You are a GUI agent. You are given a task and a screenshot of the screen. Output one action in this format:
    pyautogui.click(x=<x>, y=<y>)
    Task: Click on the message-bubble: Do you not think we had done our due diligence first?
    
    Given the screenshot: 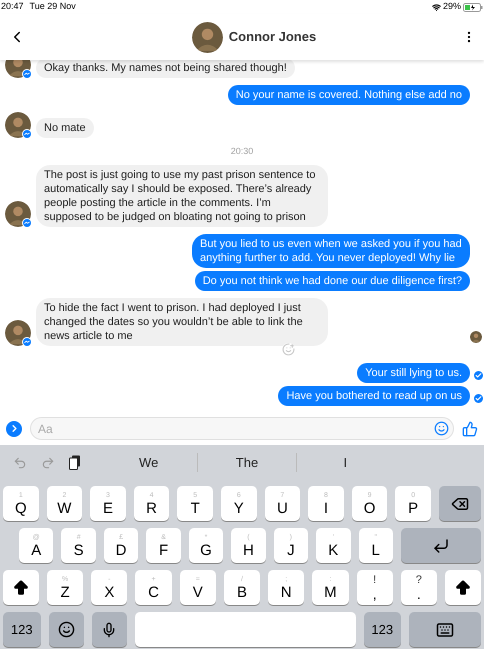 What is the action you would take?
    pyautogui.click(x=332, y=281)
    